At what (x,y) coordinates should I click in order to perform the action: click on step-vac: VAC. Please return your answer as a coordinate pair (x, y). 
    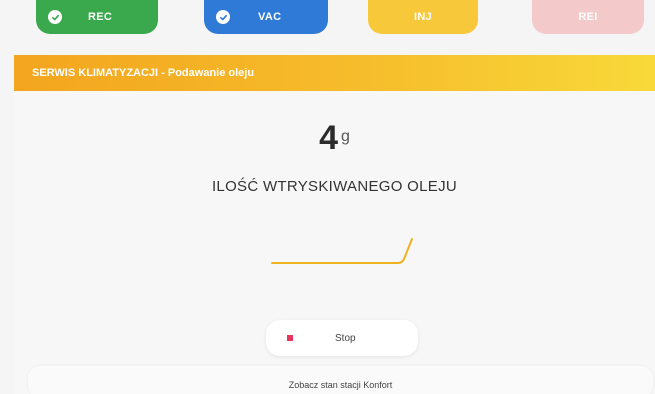
    Looking at the image, I should click on (266, 17).